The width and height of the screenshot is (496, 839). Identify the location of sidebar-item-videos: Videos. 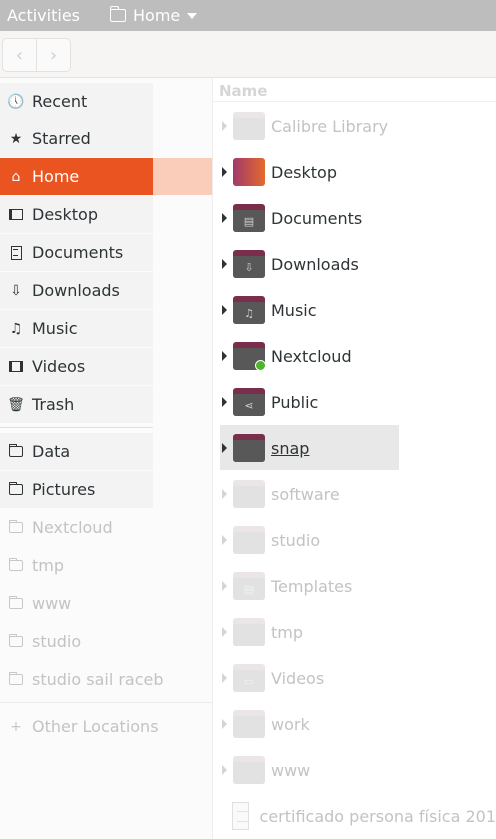
(76, 366).